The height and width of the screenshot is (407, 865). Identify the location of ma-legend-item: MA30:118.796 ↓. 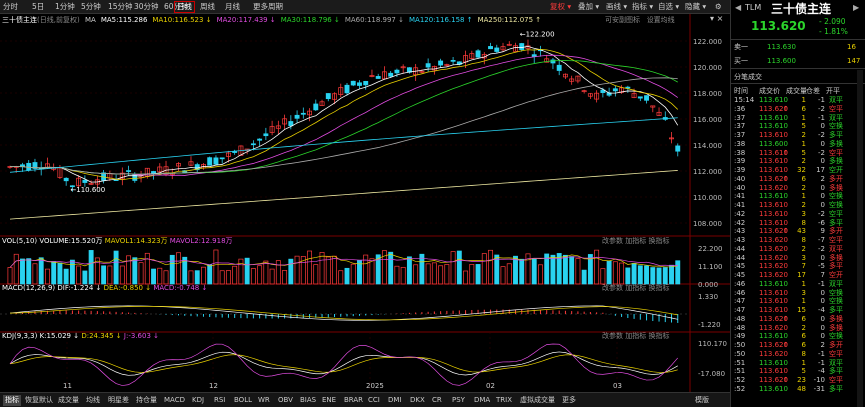
(310, 20).